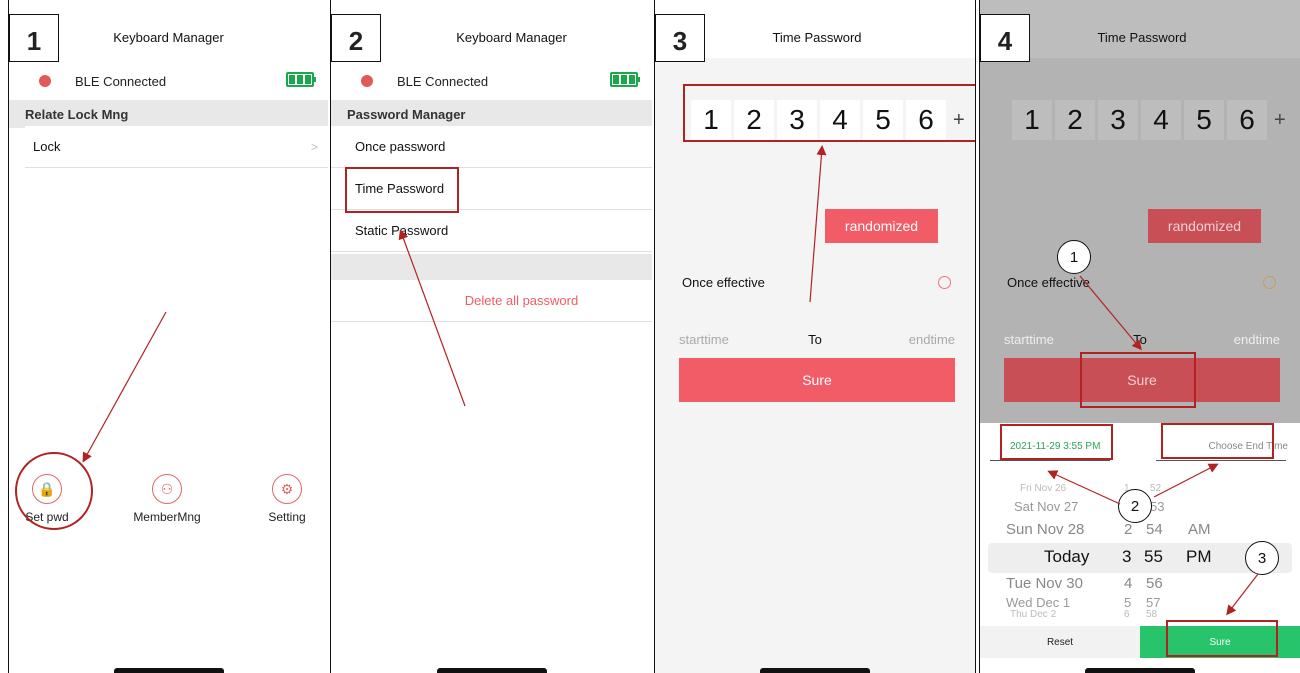 This screenshot has height=673, width=1300. Describe the element at coordinates (1108, 529) in the screenshot. I see `wheel-row: Sun Nov 28 2 54 AM` at that location.